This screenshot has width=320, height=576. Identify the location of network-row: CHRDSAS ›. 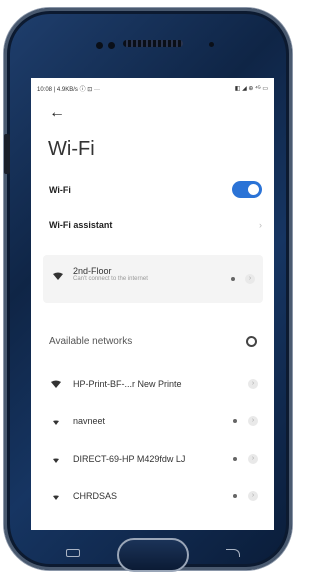
(152, 496).